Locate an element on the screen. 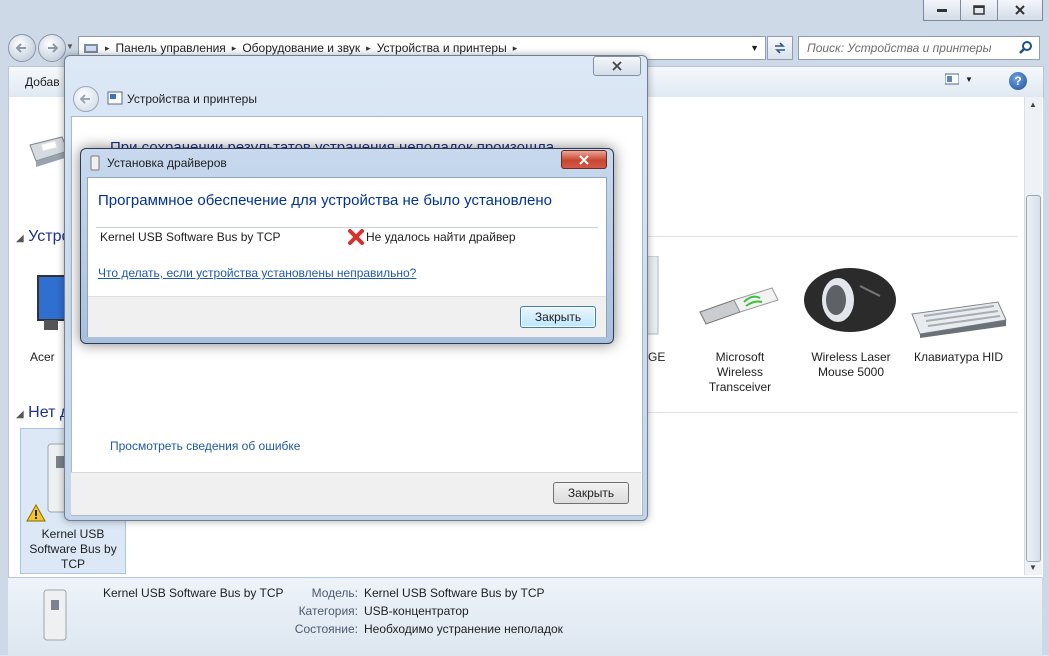 This screenshot has height=656, width=1049. forward-button is located at coordinates (52, 48).